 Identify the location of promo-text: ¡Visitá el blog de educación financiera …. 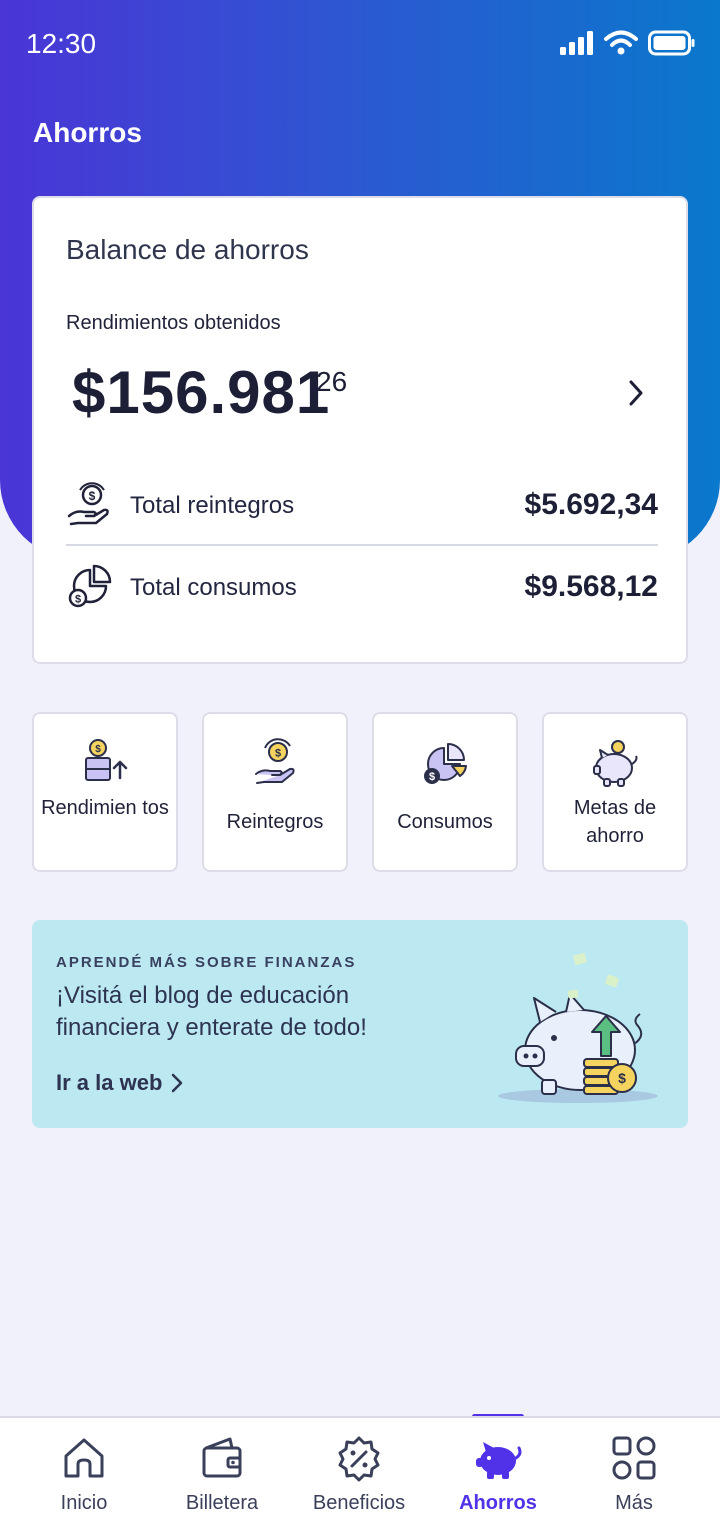
(211, 1011).